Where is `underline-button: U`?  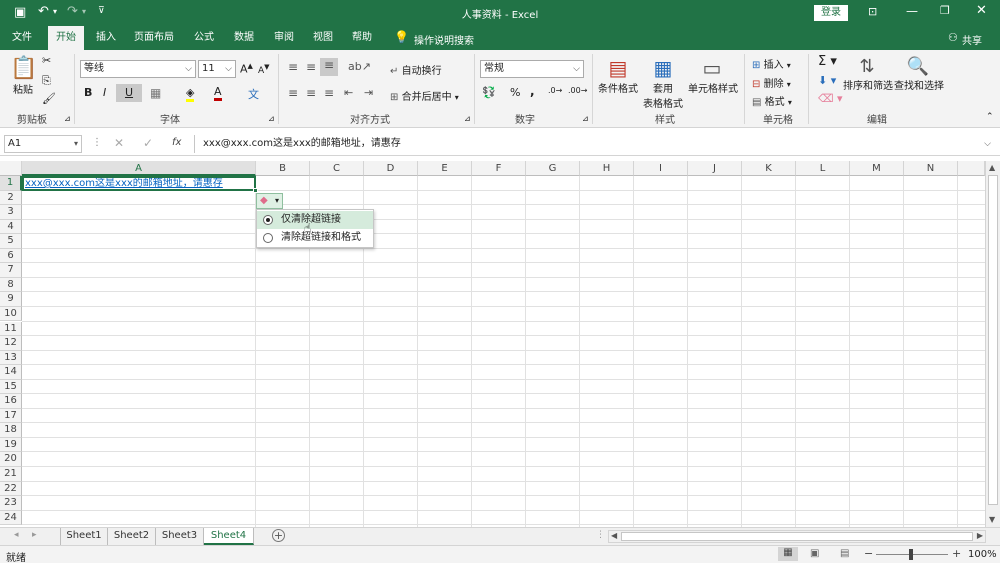
underline-button: U is located at coordinates (129, 93).